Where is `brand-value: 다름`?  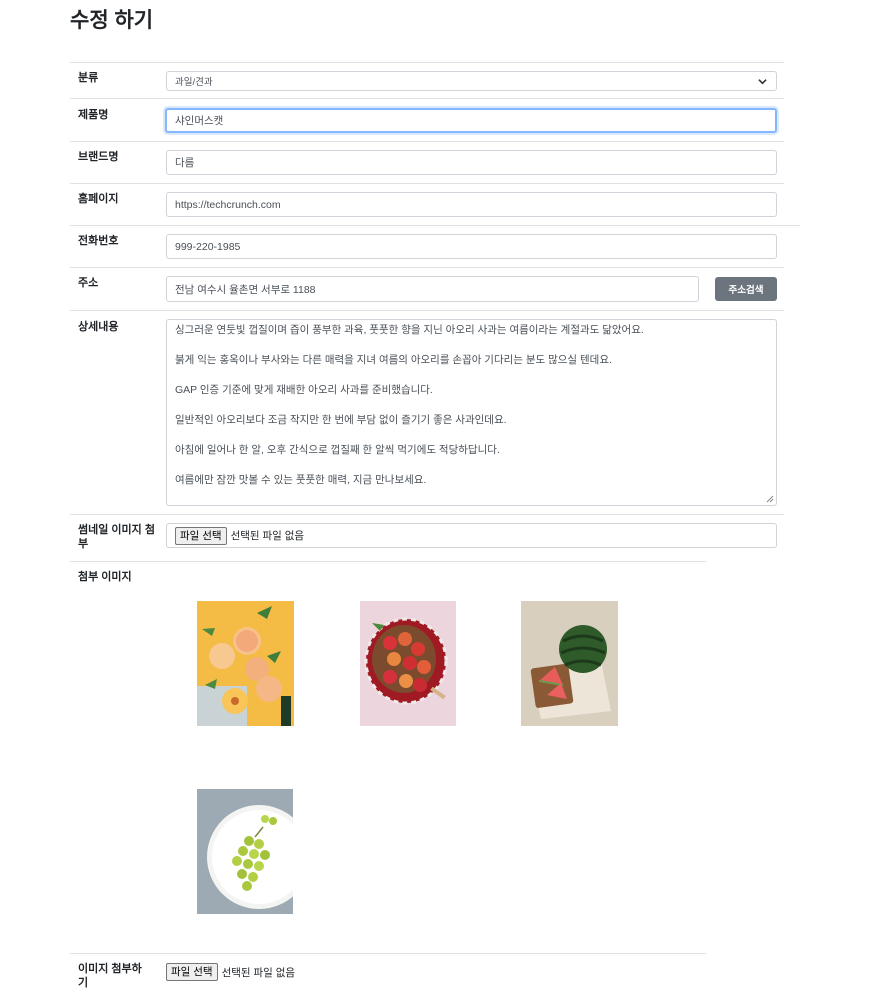
brand-value: 다름 is located at coordinates (185, 163).